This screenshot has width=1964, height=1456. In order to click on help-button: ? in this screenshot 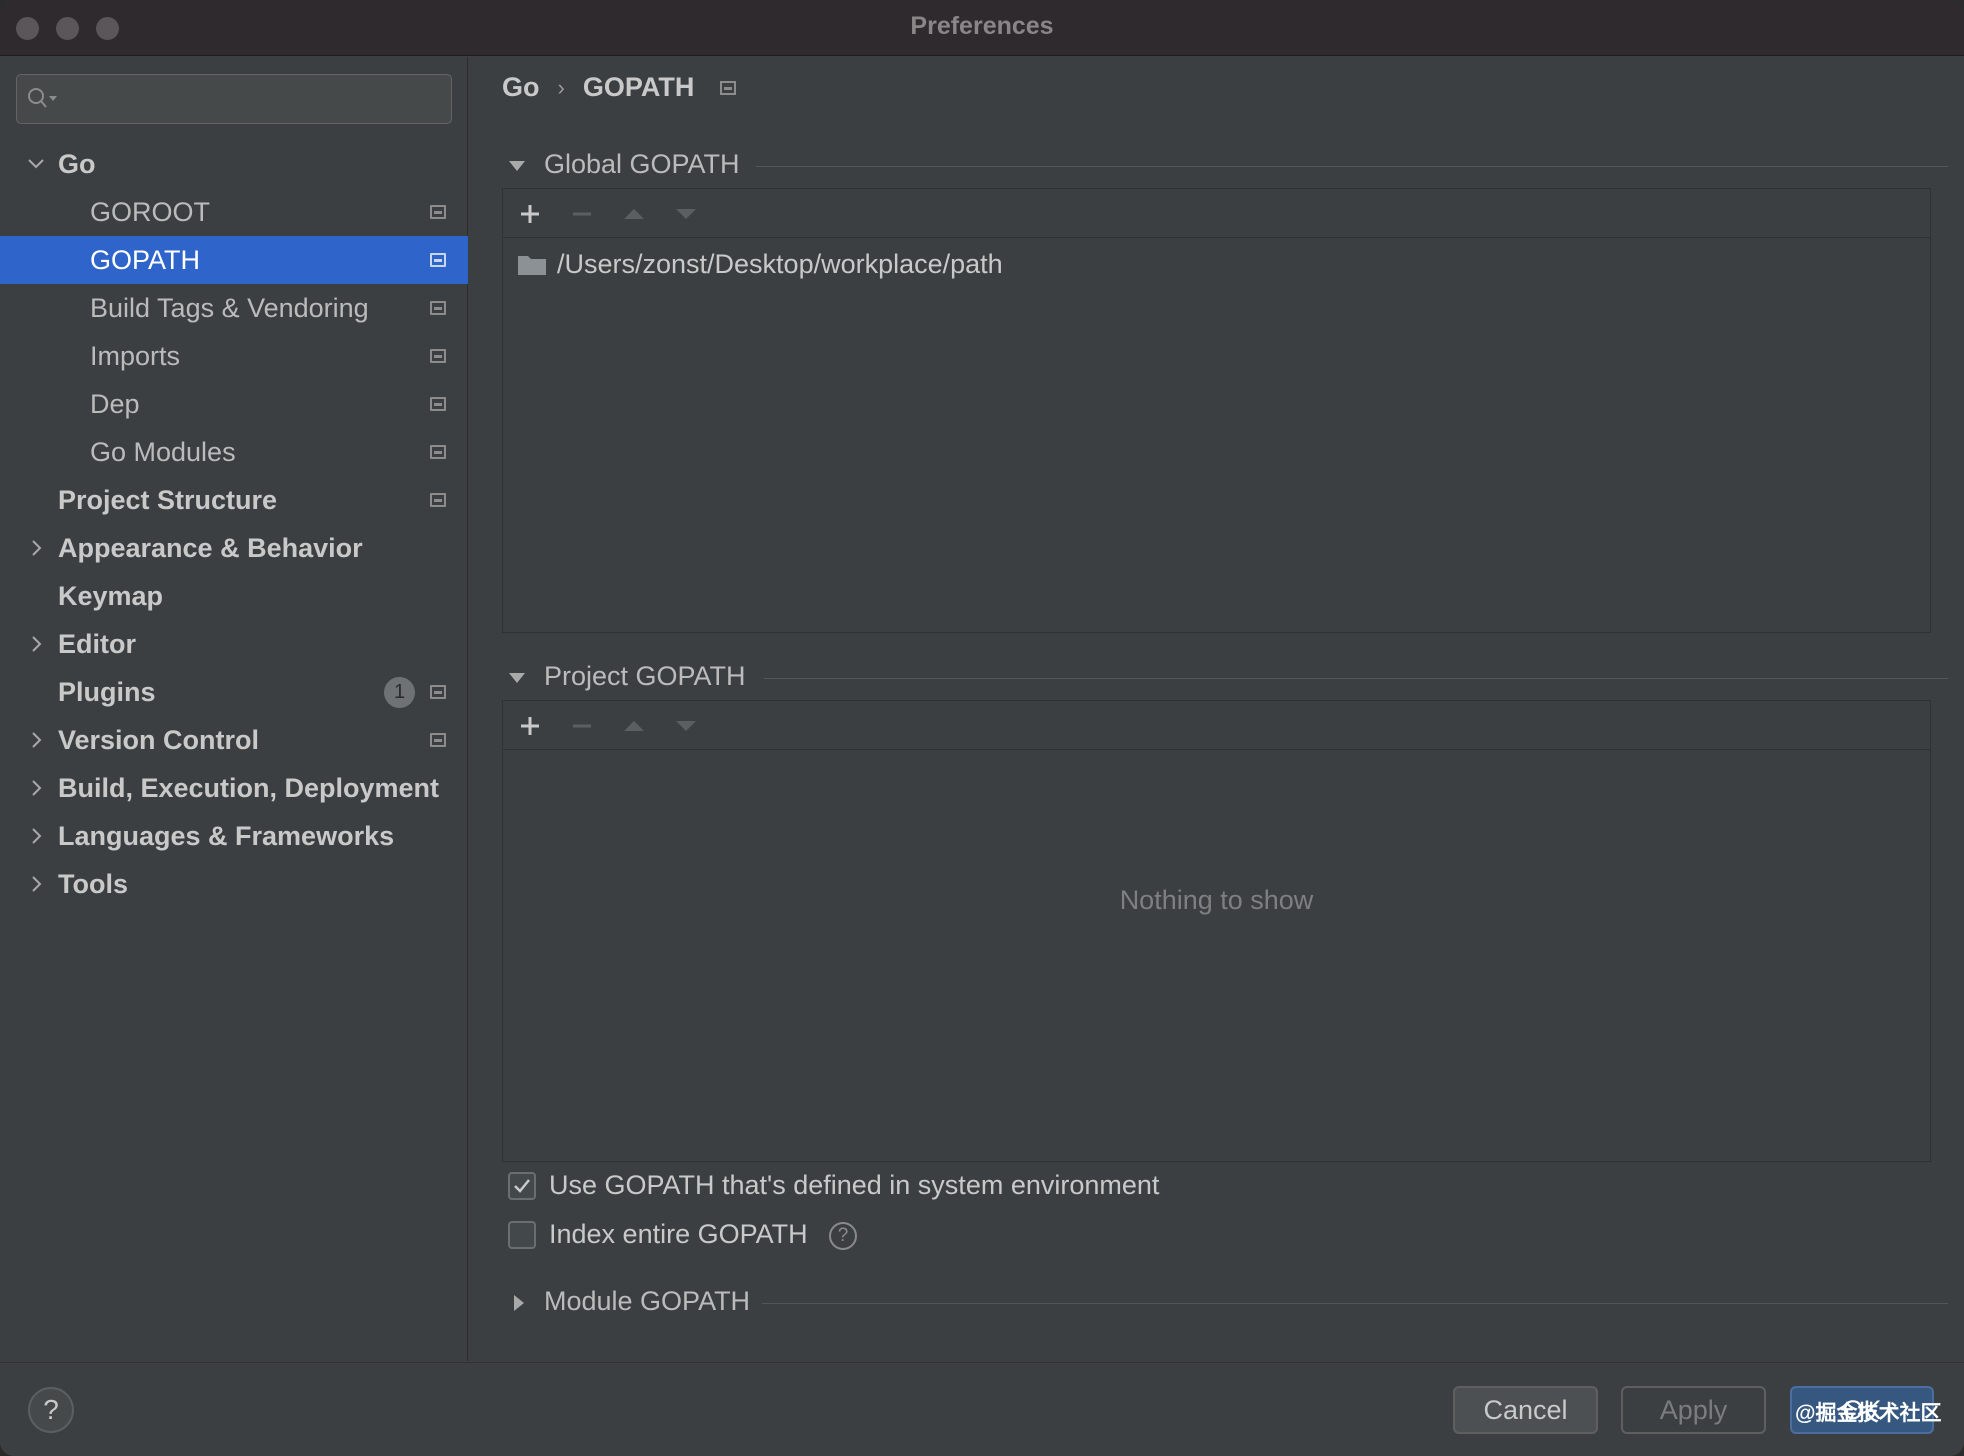, I will do `click(51, 1410)`.